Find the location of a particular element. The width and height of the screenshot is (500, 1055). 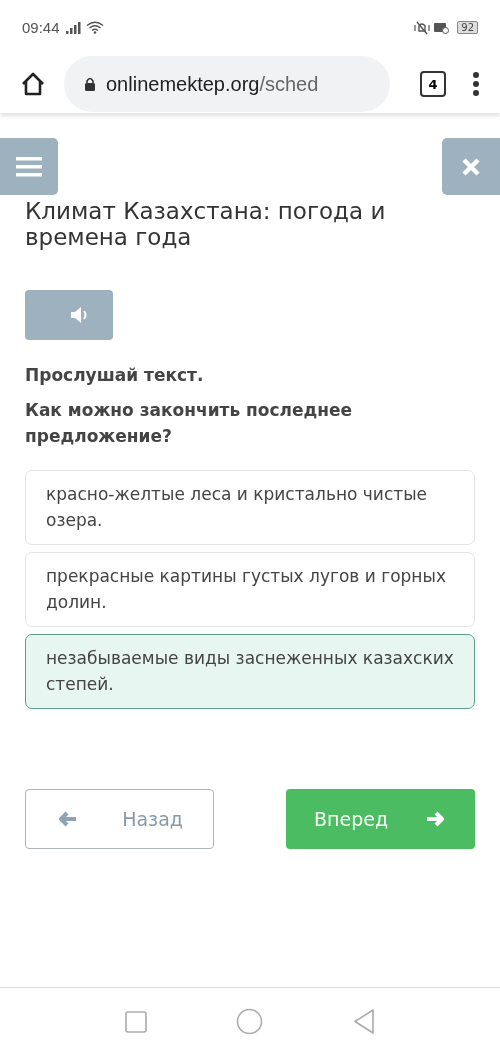

arrow-left-icon is located at coordinates (68, 819).